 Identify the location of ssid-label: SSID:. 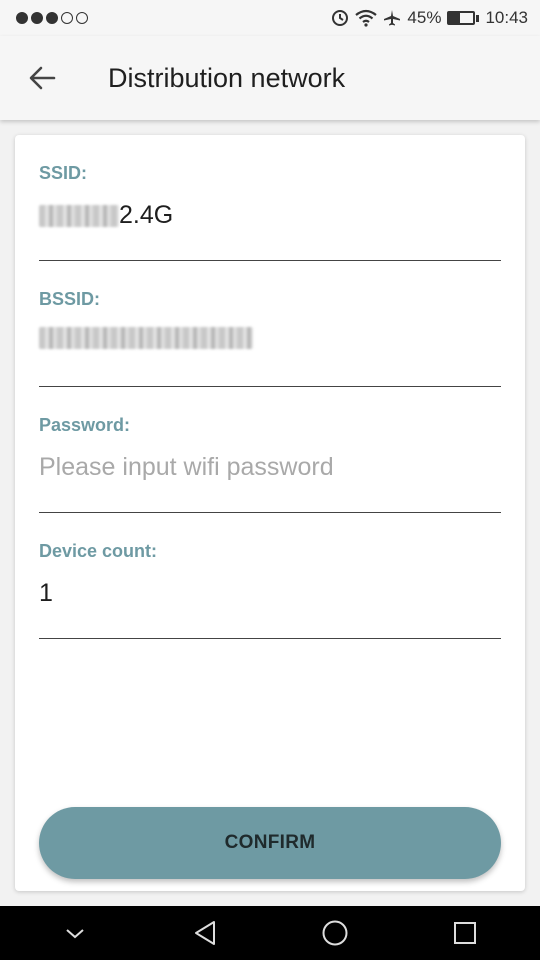
(63, 173).